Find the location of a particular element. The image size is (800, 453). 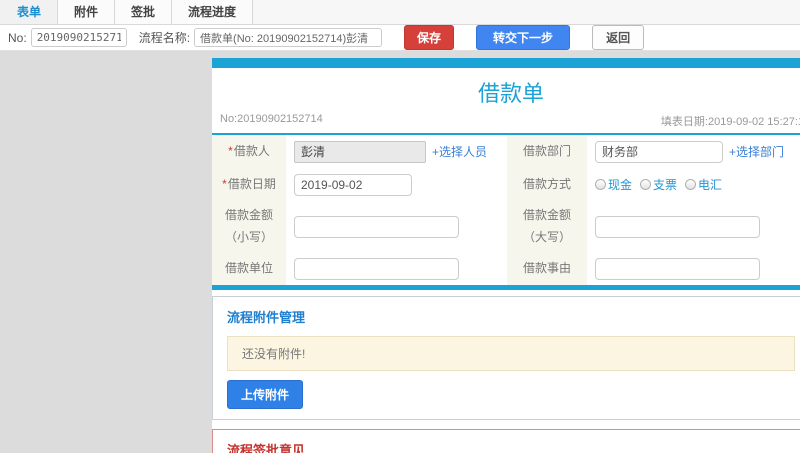

back-button: 返回 is located at coordinates (618, 37).